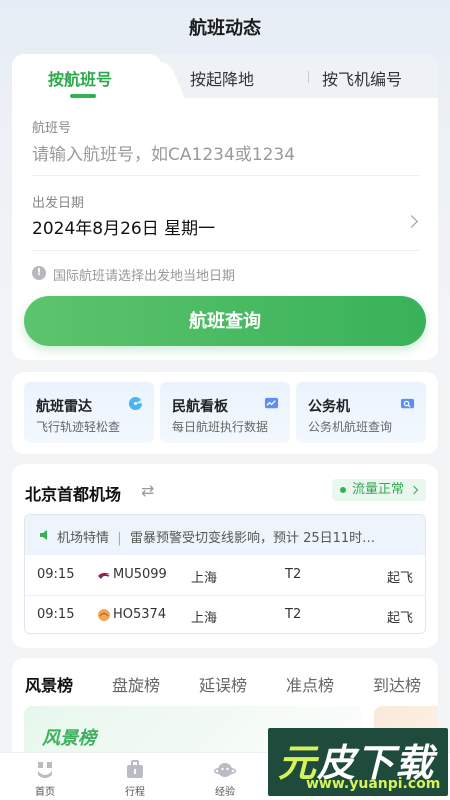 This screenshot has height=800, width=450. What do you see at coordinates (310, 684) in the screenshot?
I see `rank-tab-ontime: 准点榜` at bounding box center [310, 684].